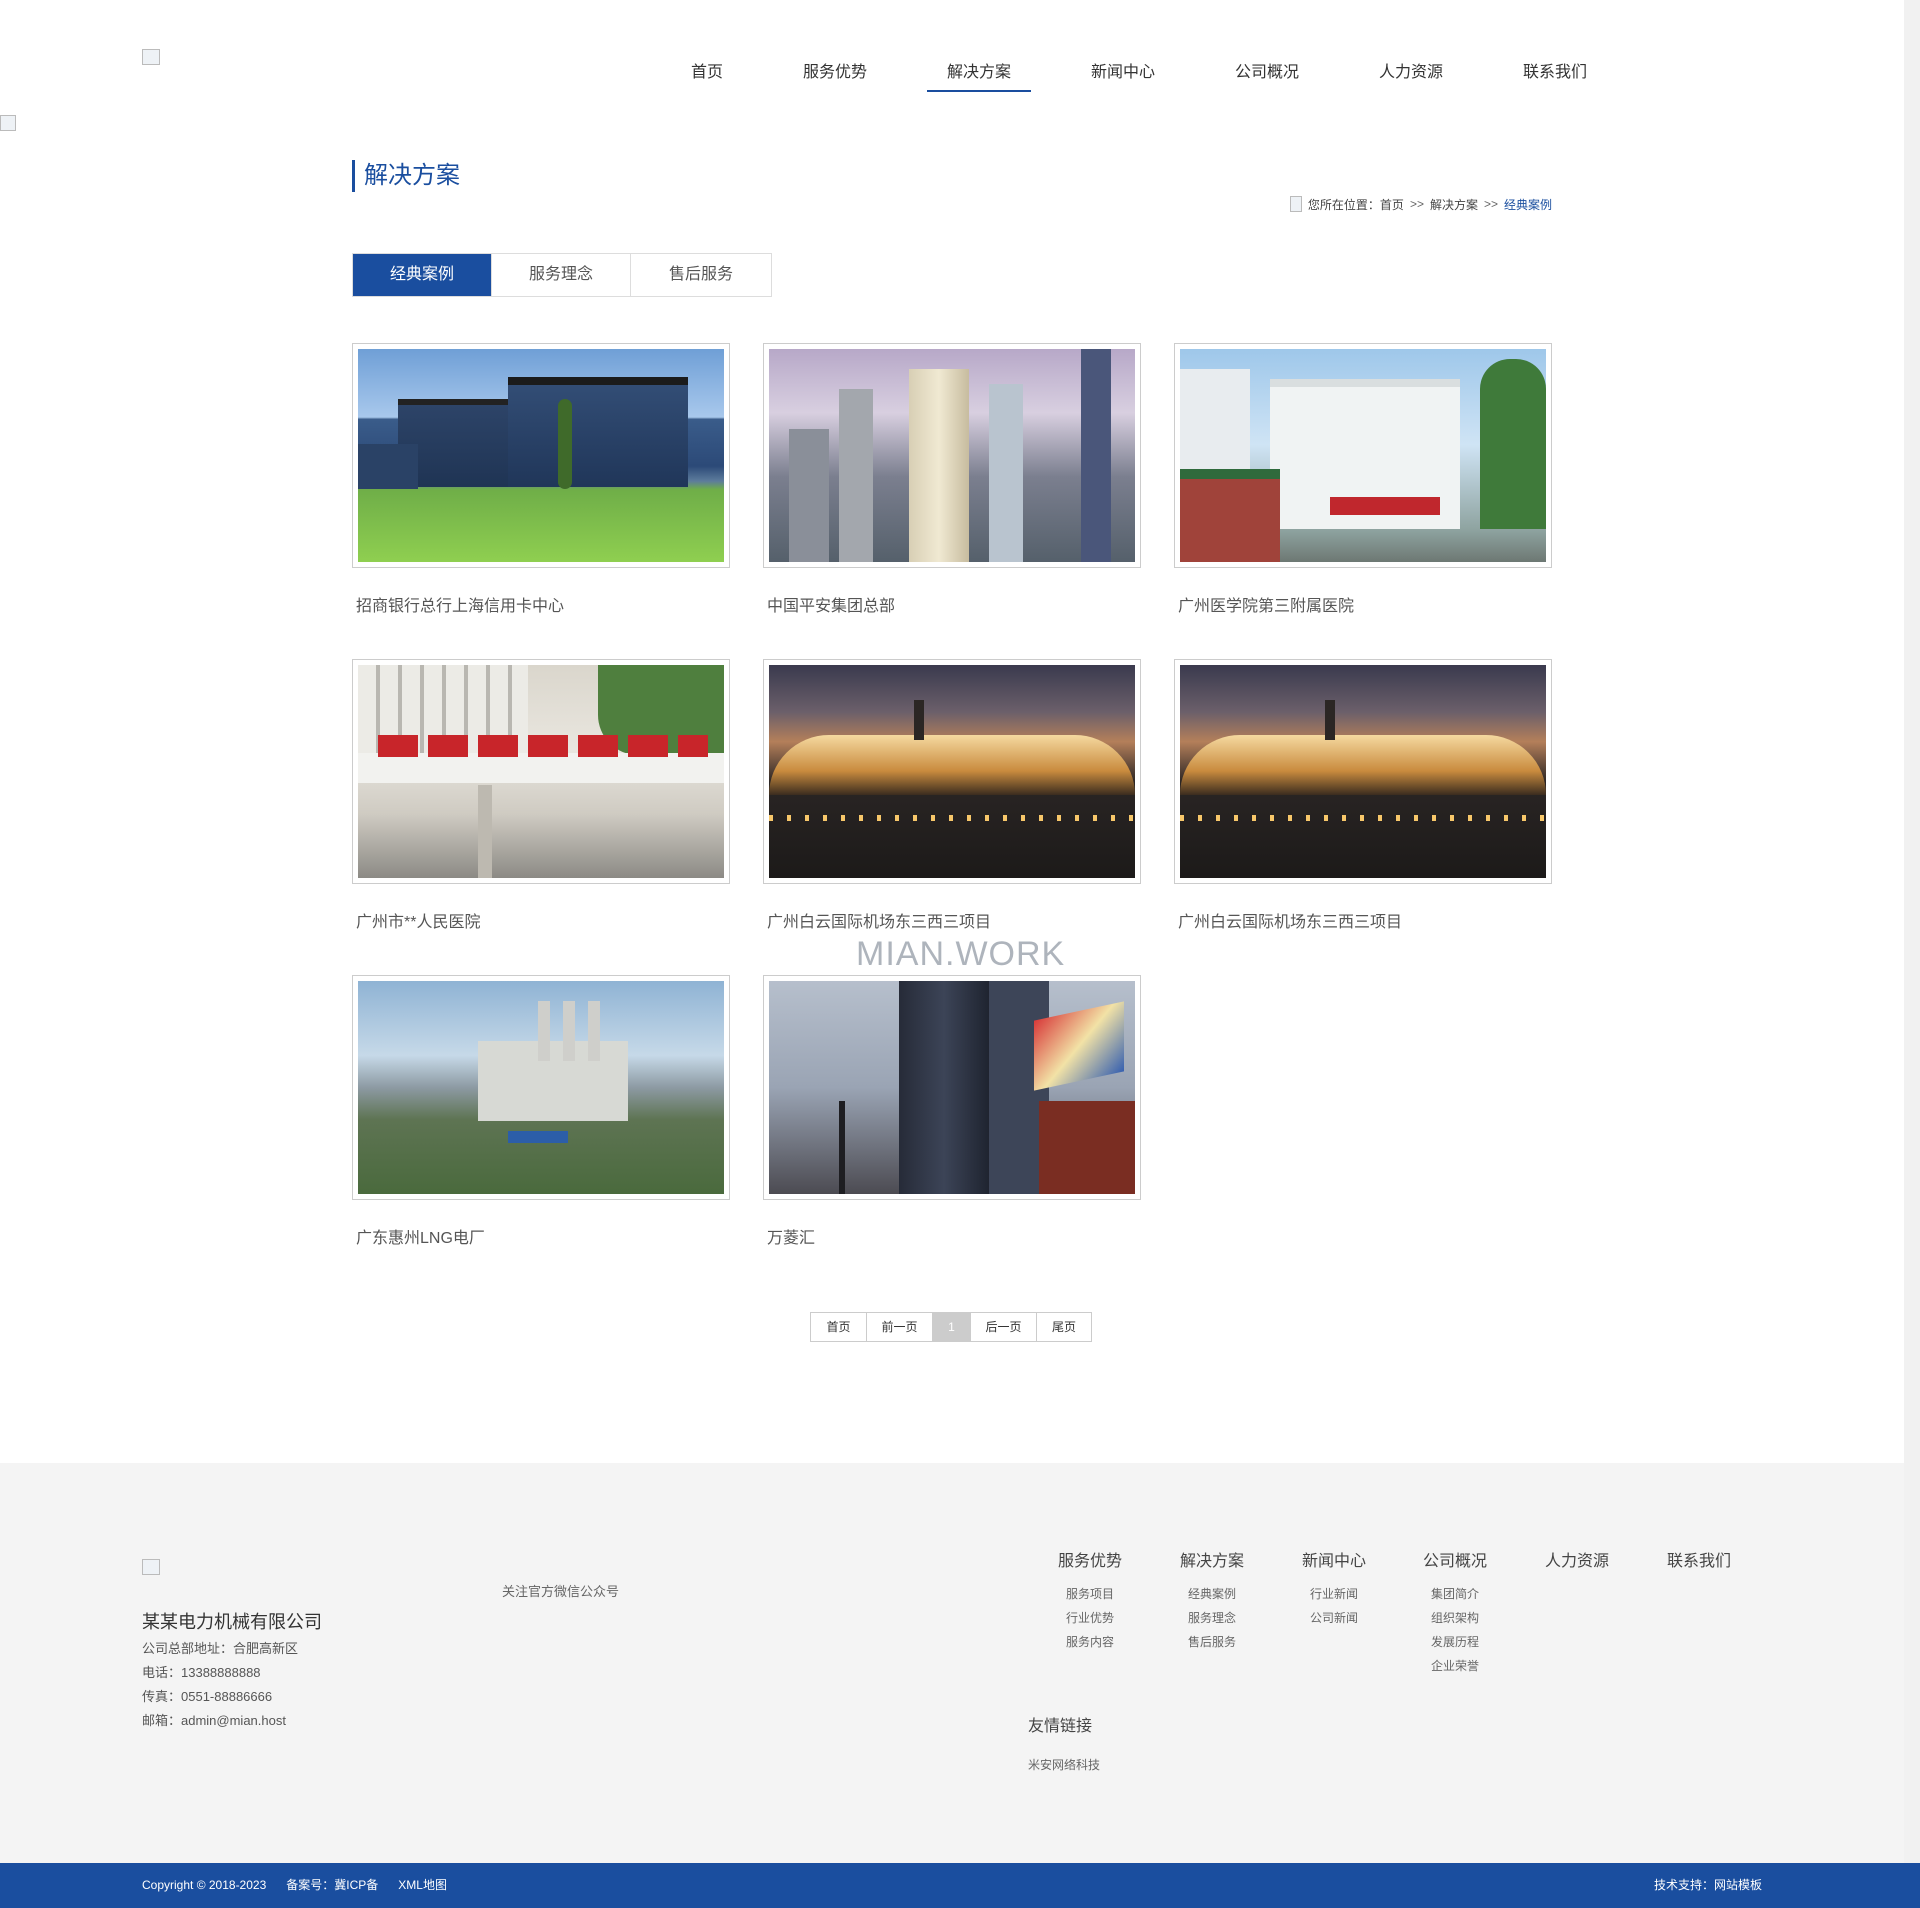 This screenshot has width=1920, height=1908. I want to click on hospital-building-photo, so click(1363, 455).